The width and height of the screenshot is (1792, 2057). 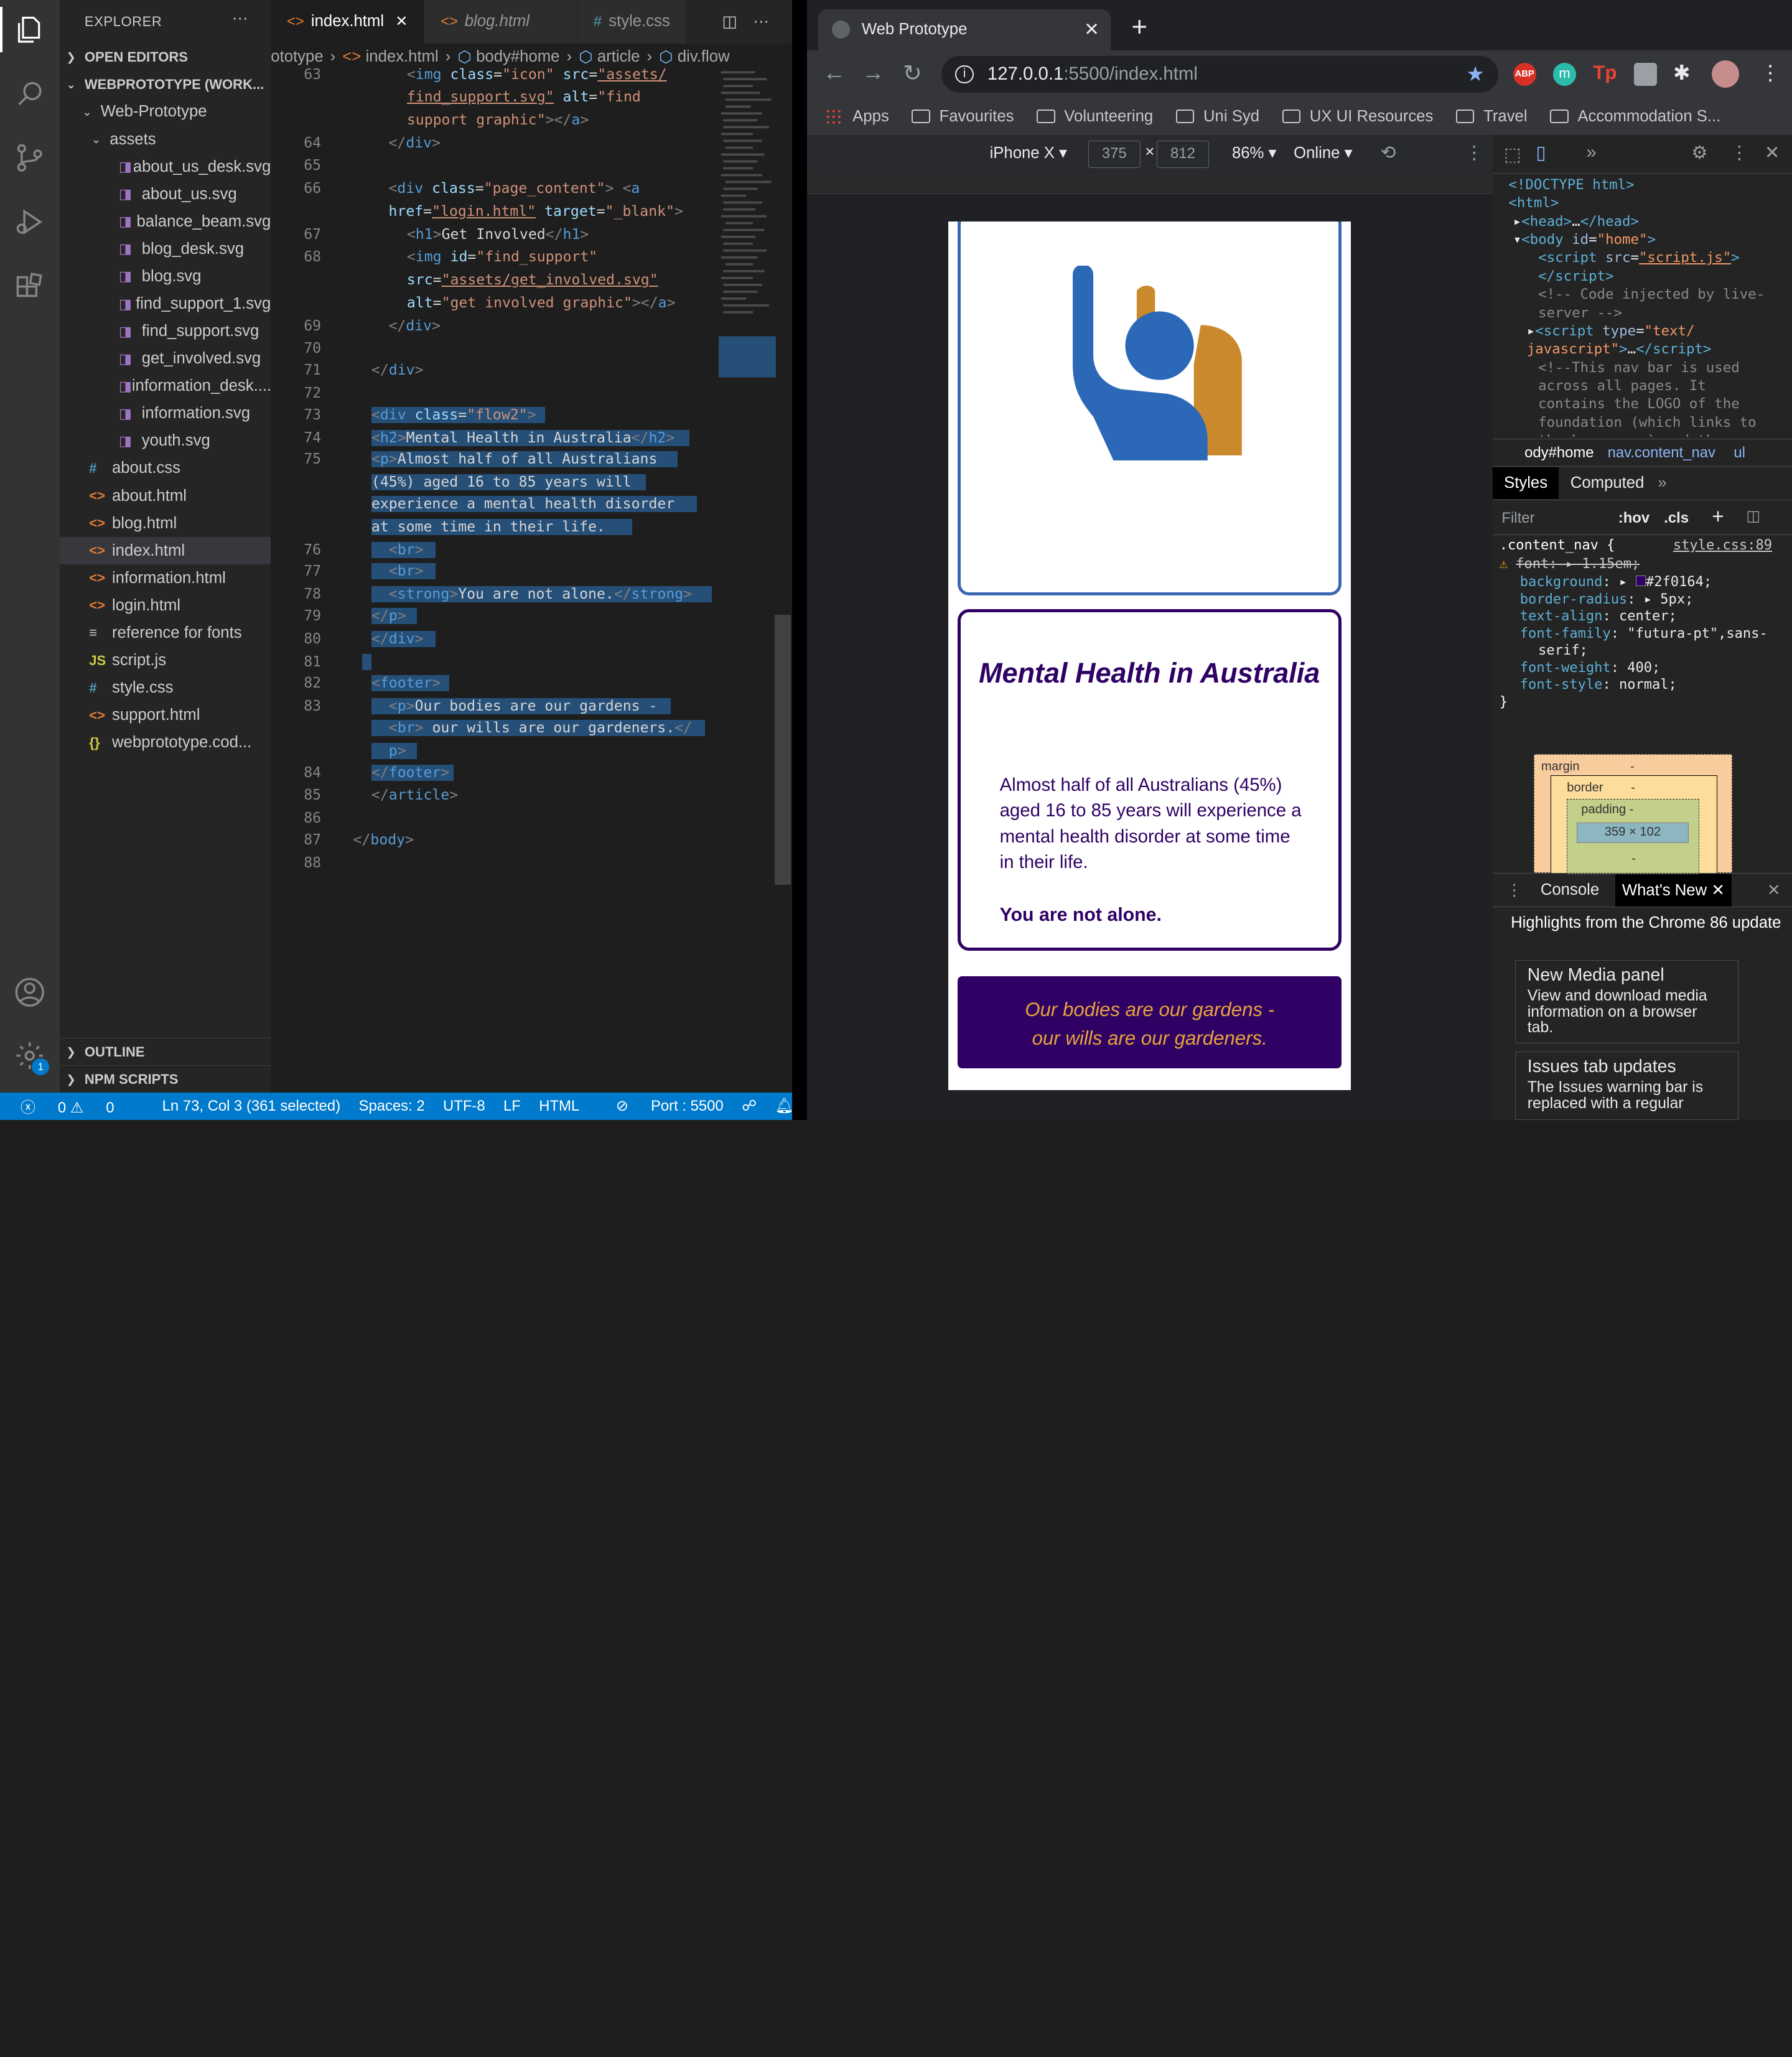 I want to click on adblock-extension-icon: ABP, so click(x=1524, y=74).